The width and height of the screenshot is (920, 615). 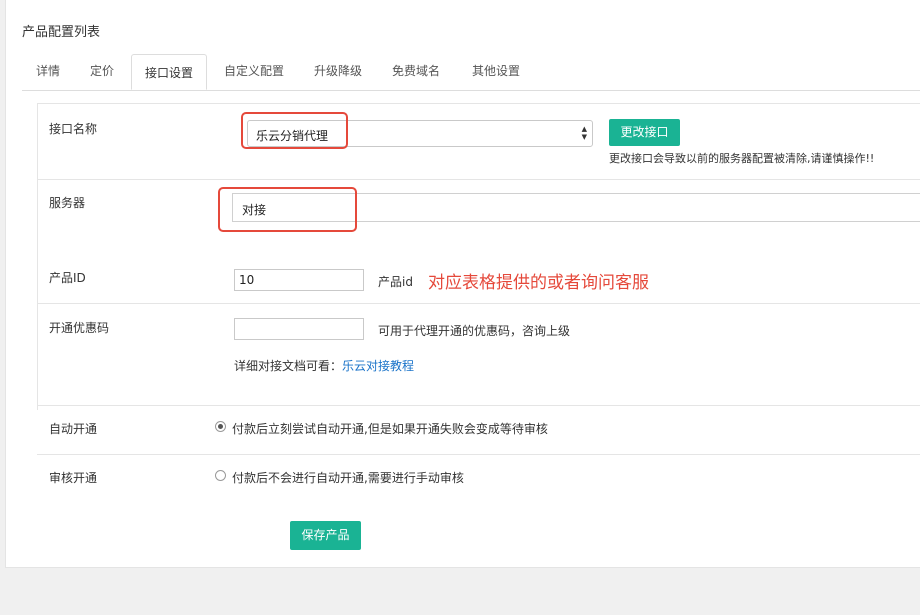 What do you see at coordinates (67, 203) in the screenshot?
I see `server-label: 服务器` at bounding box center [67, 203].